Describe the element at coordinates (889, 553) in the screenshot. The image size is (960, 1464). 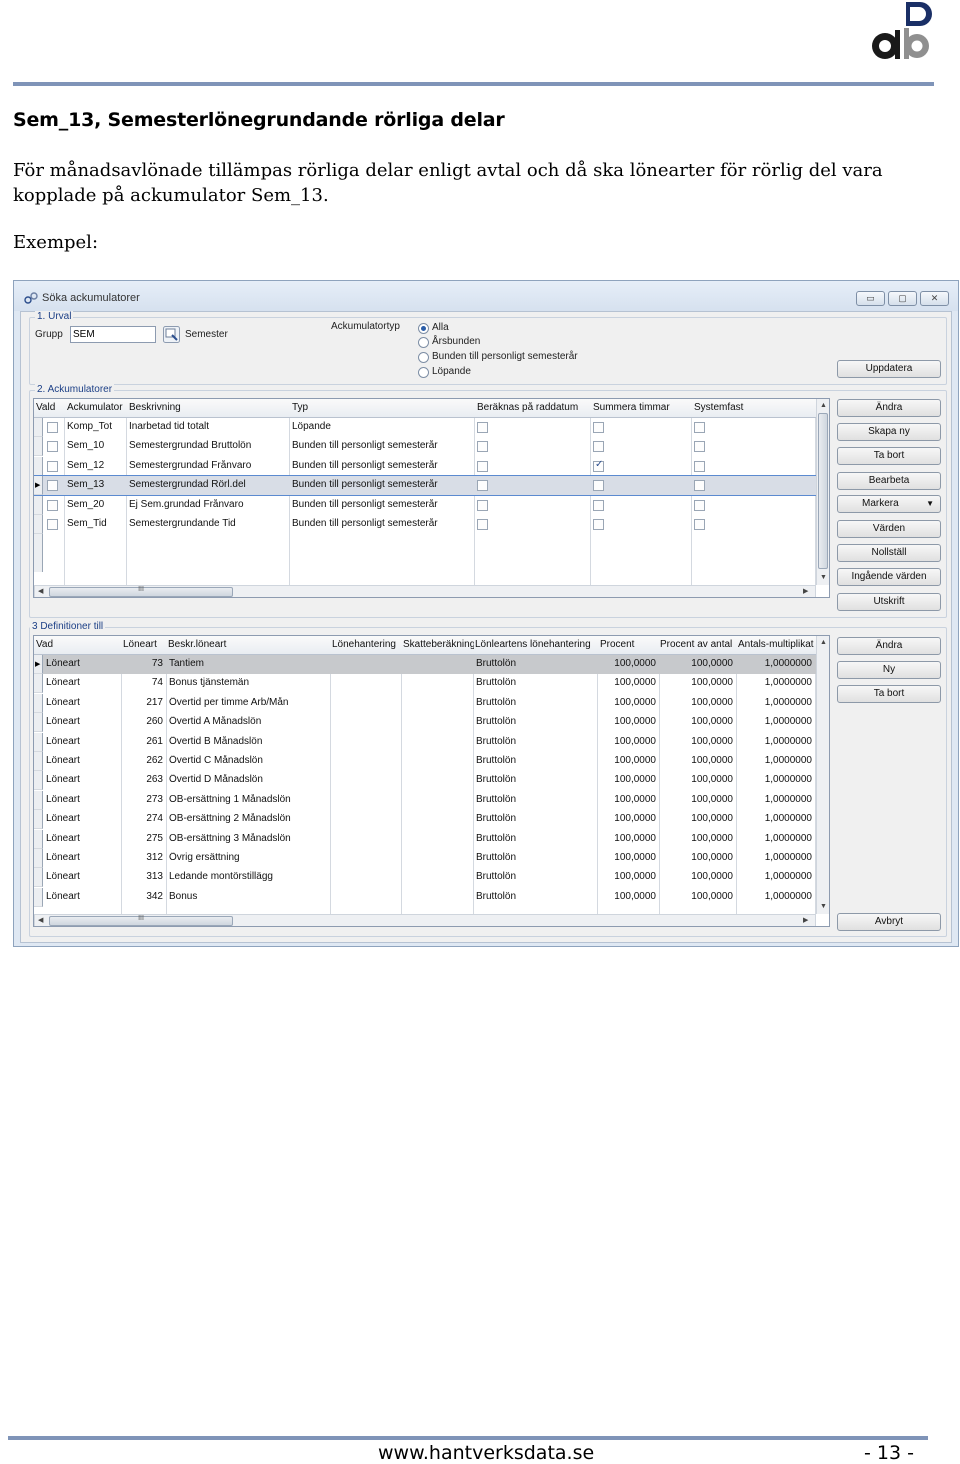
I see `nollstall-button: Nollställ` at that location.